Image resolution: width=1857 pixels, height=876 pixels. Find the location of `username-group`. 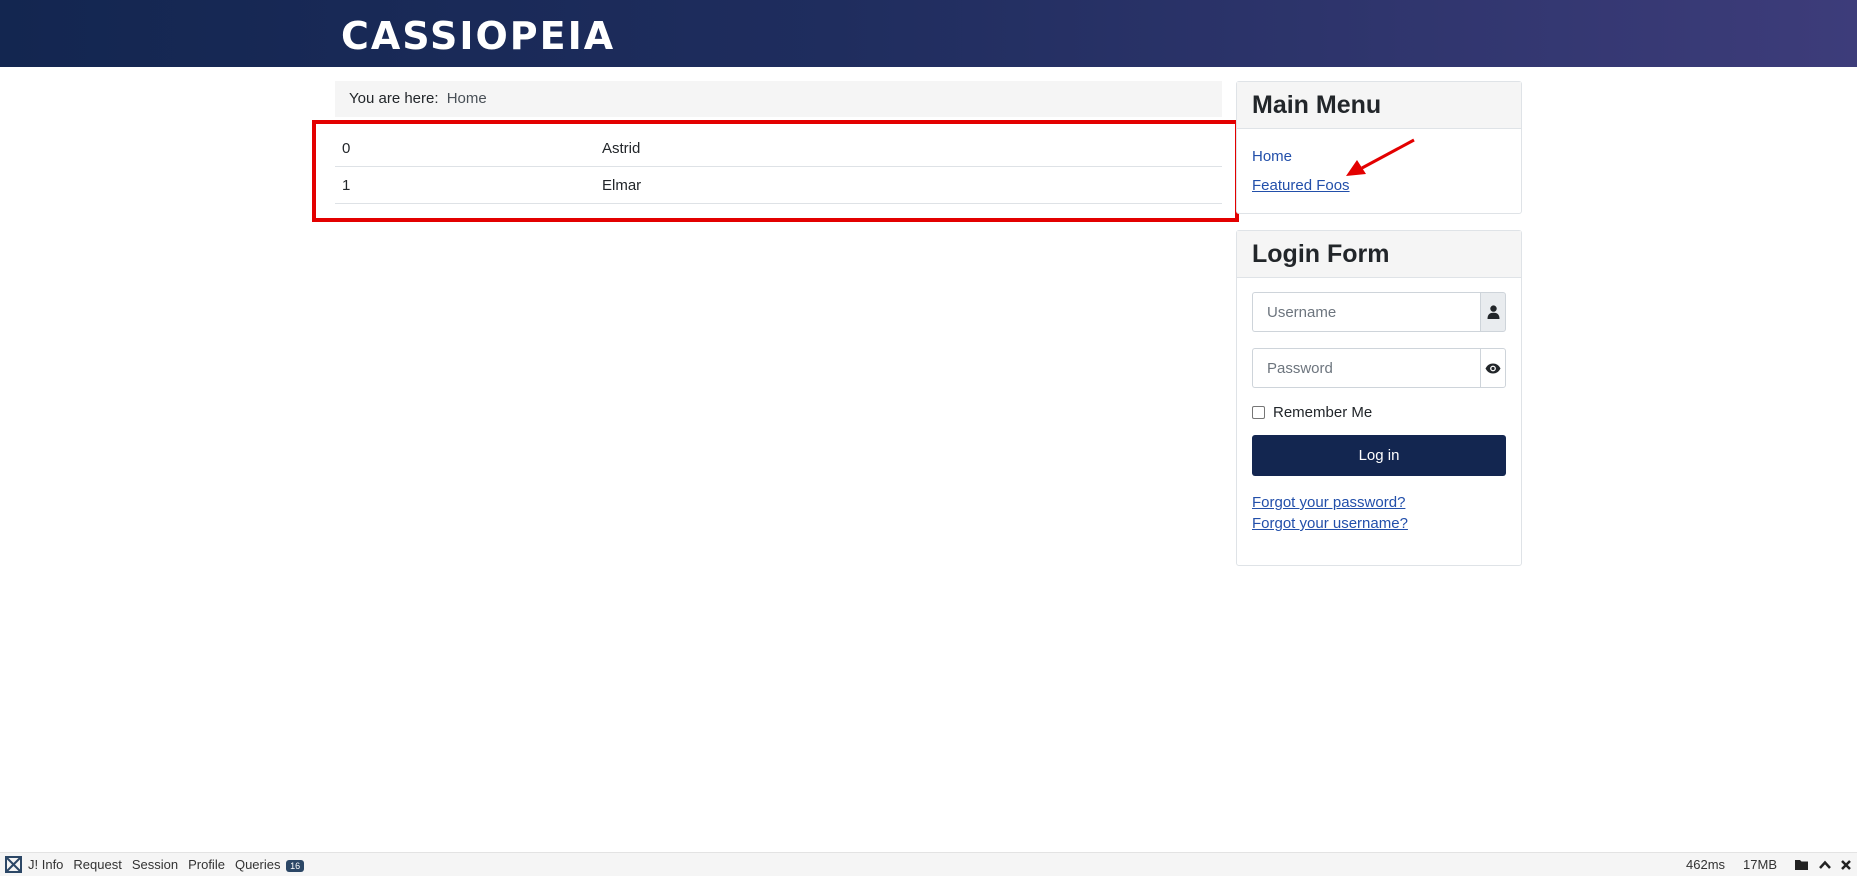

username-group is located at coordinates (1379, 312).